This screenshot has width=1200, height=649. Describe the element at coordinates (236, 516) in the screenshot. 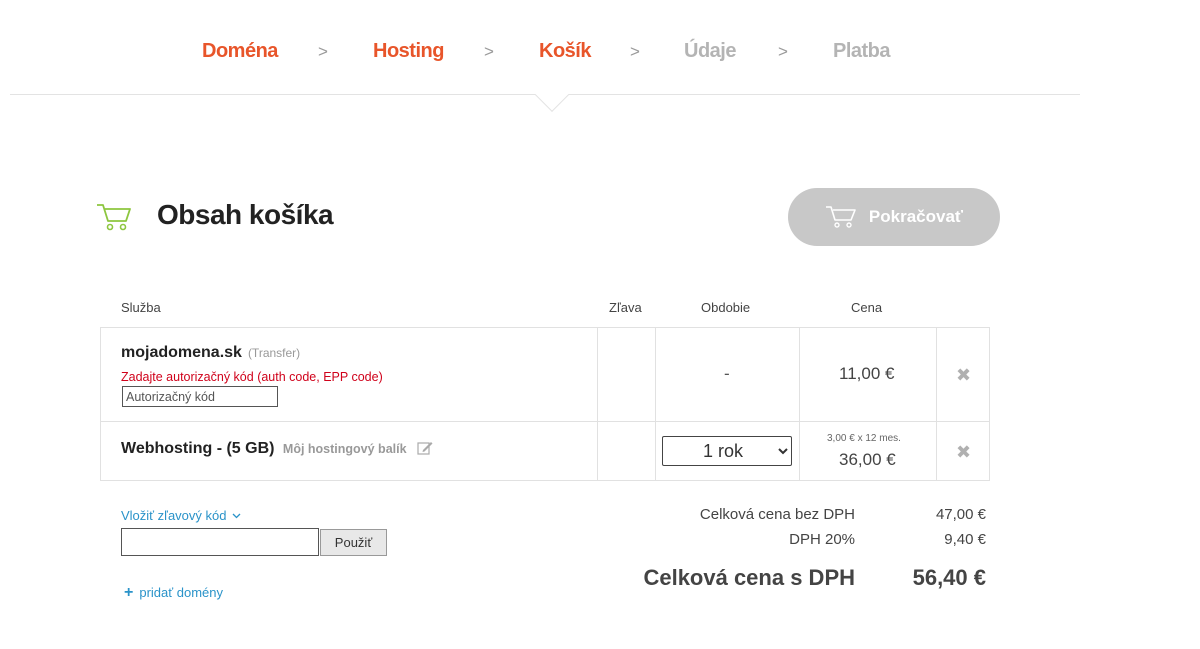

I see `chevron-down-icon` at that location.